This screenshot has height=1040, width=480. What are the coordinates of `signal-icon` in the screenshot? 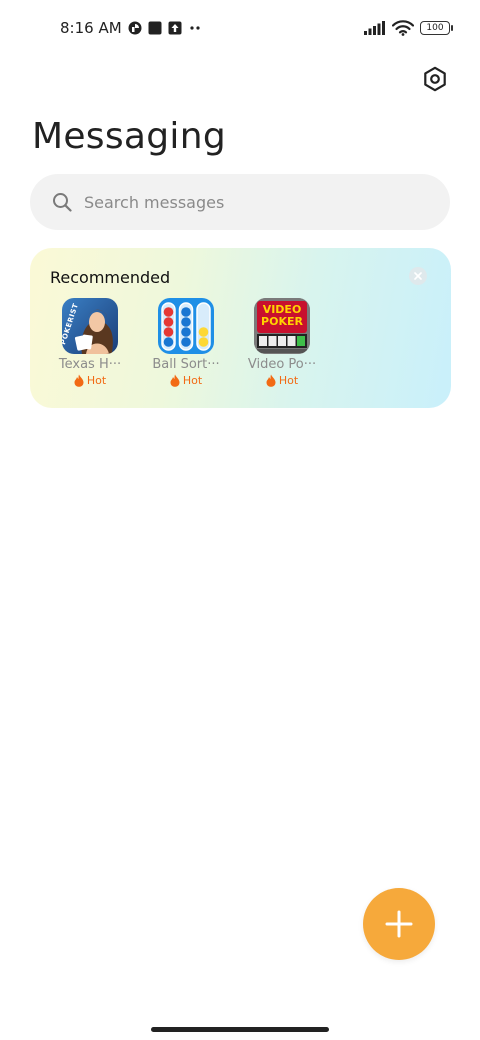 It's located at (375, 28).